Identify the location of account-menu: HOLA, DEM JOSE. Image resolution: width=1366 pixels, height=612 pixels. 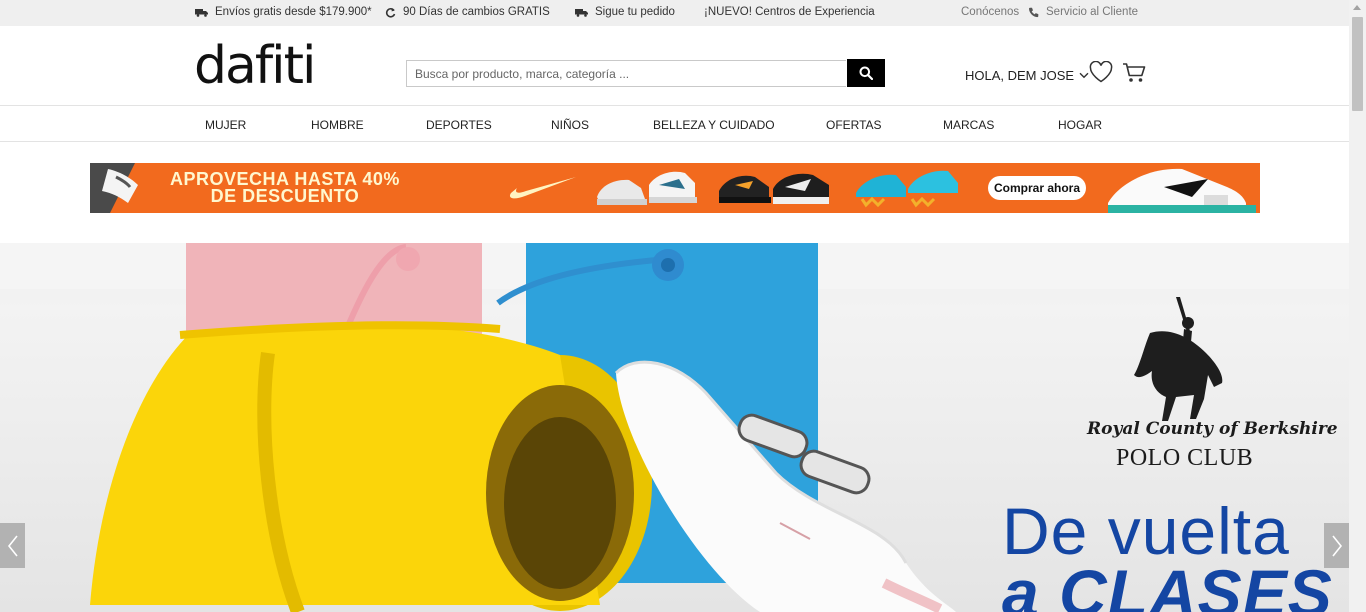
(1027, 75).